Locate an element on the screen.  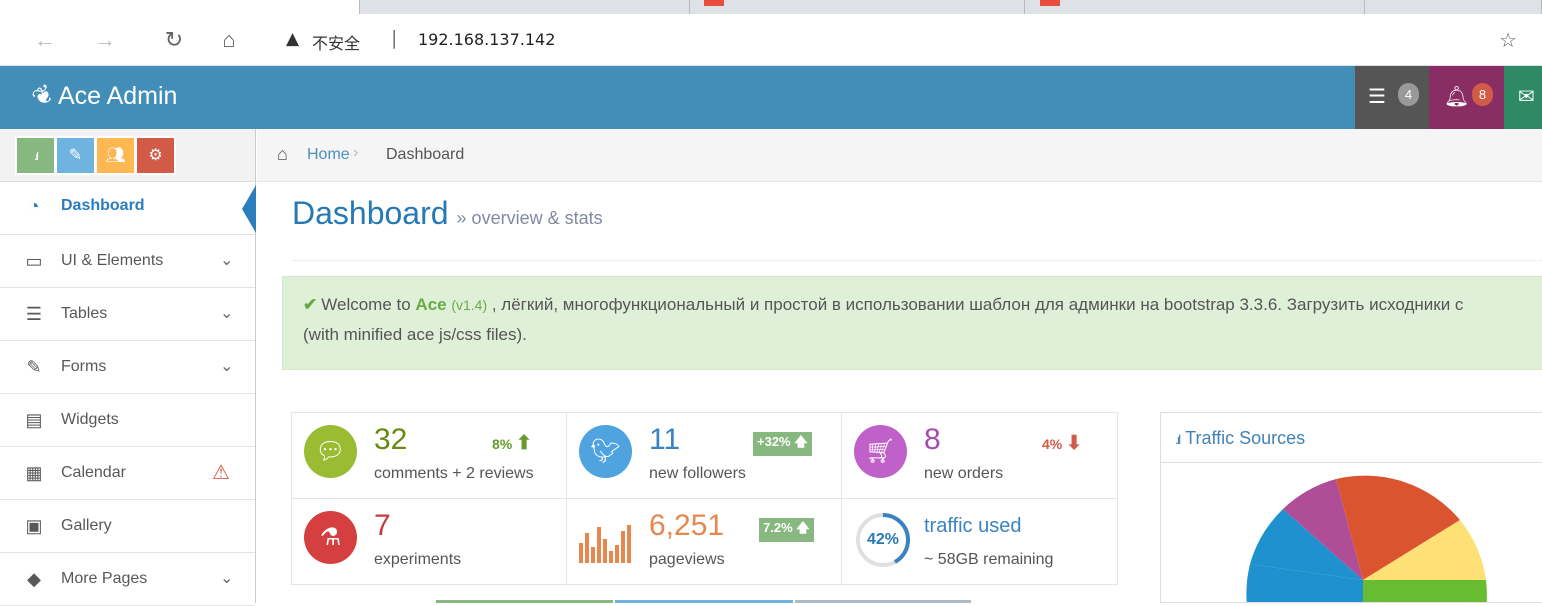
sidebar-item-more-pages: ◆ More Pages ⌄ is located at coordinates (127, 579).